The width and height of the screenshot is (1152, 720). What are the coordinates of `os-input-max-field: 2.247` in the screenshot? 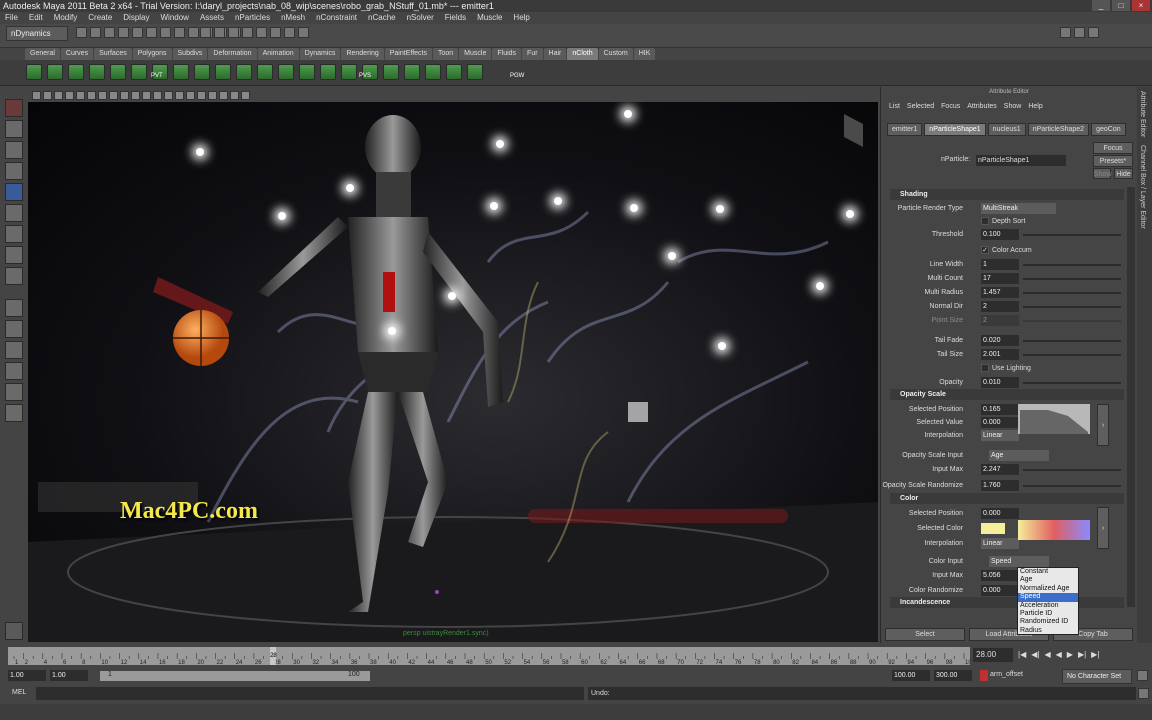 It's located at (1000, 469).